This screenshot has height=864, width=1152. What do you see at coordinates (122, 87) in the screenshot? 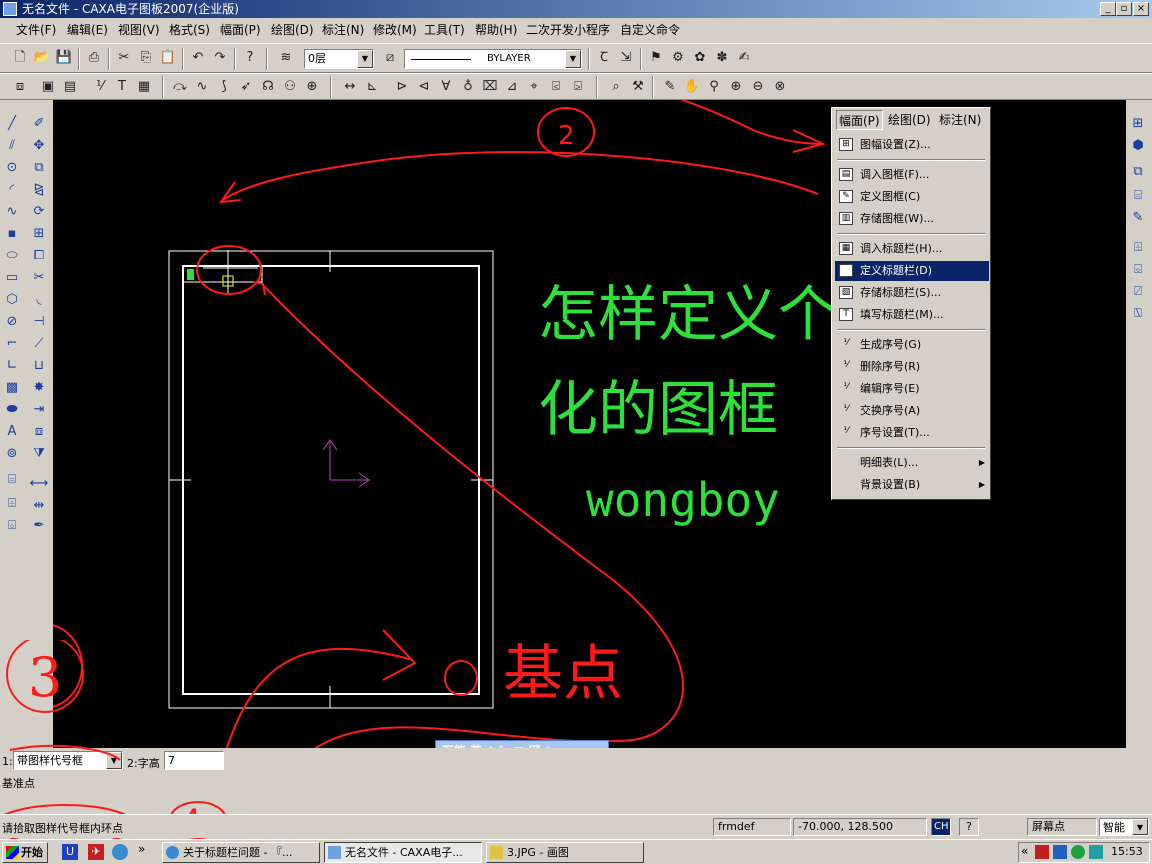
I see `text-table-icon: T` at bounding box center [122, 87].